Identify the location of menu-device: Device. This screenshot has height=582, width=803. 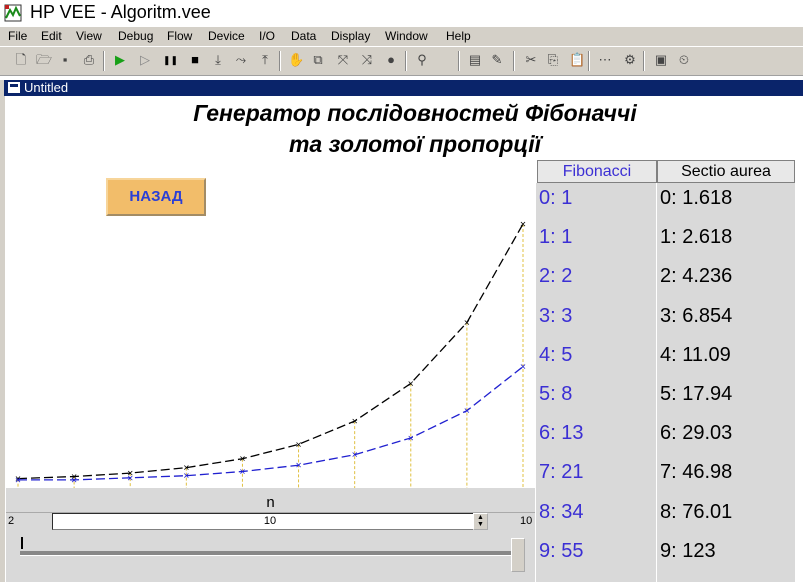
(226, 36).